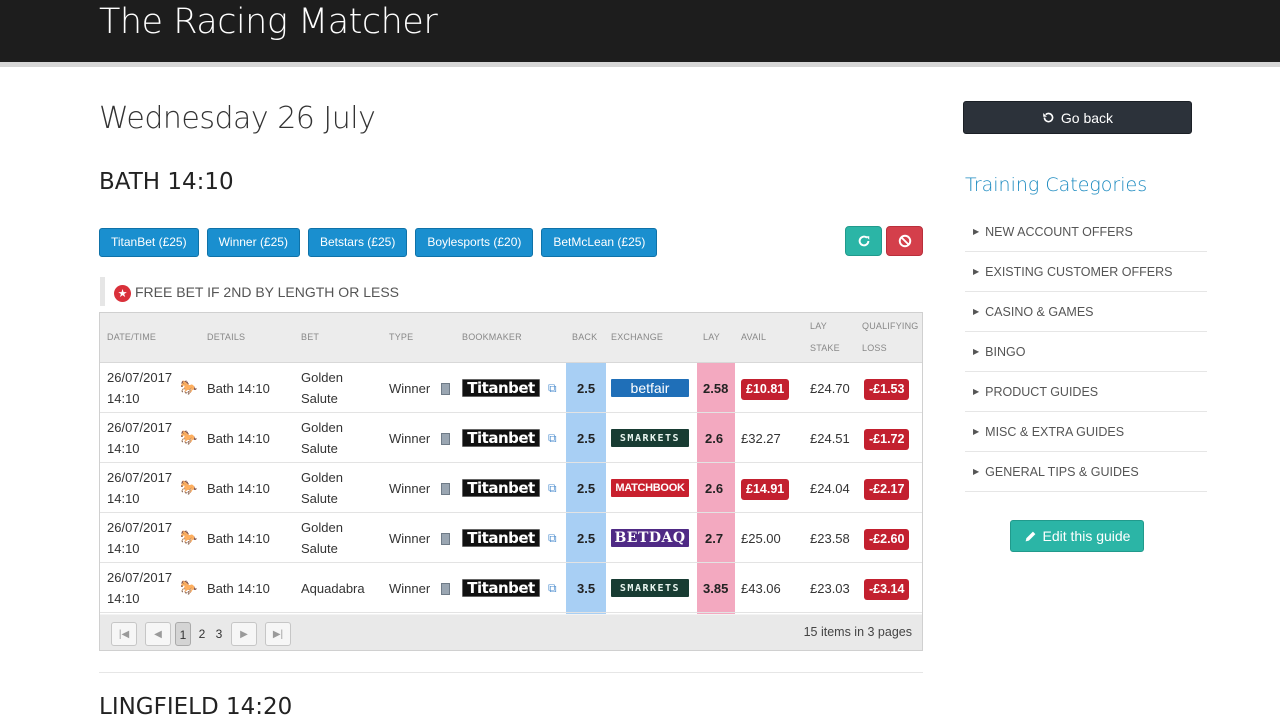 The width and height of the screenshot is (1280, 720). I want to click on header-bookmaker: BOOKMAKER, so click(492, 337).